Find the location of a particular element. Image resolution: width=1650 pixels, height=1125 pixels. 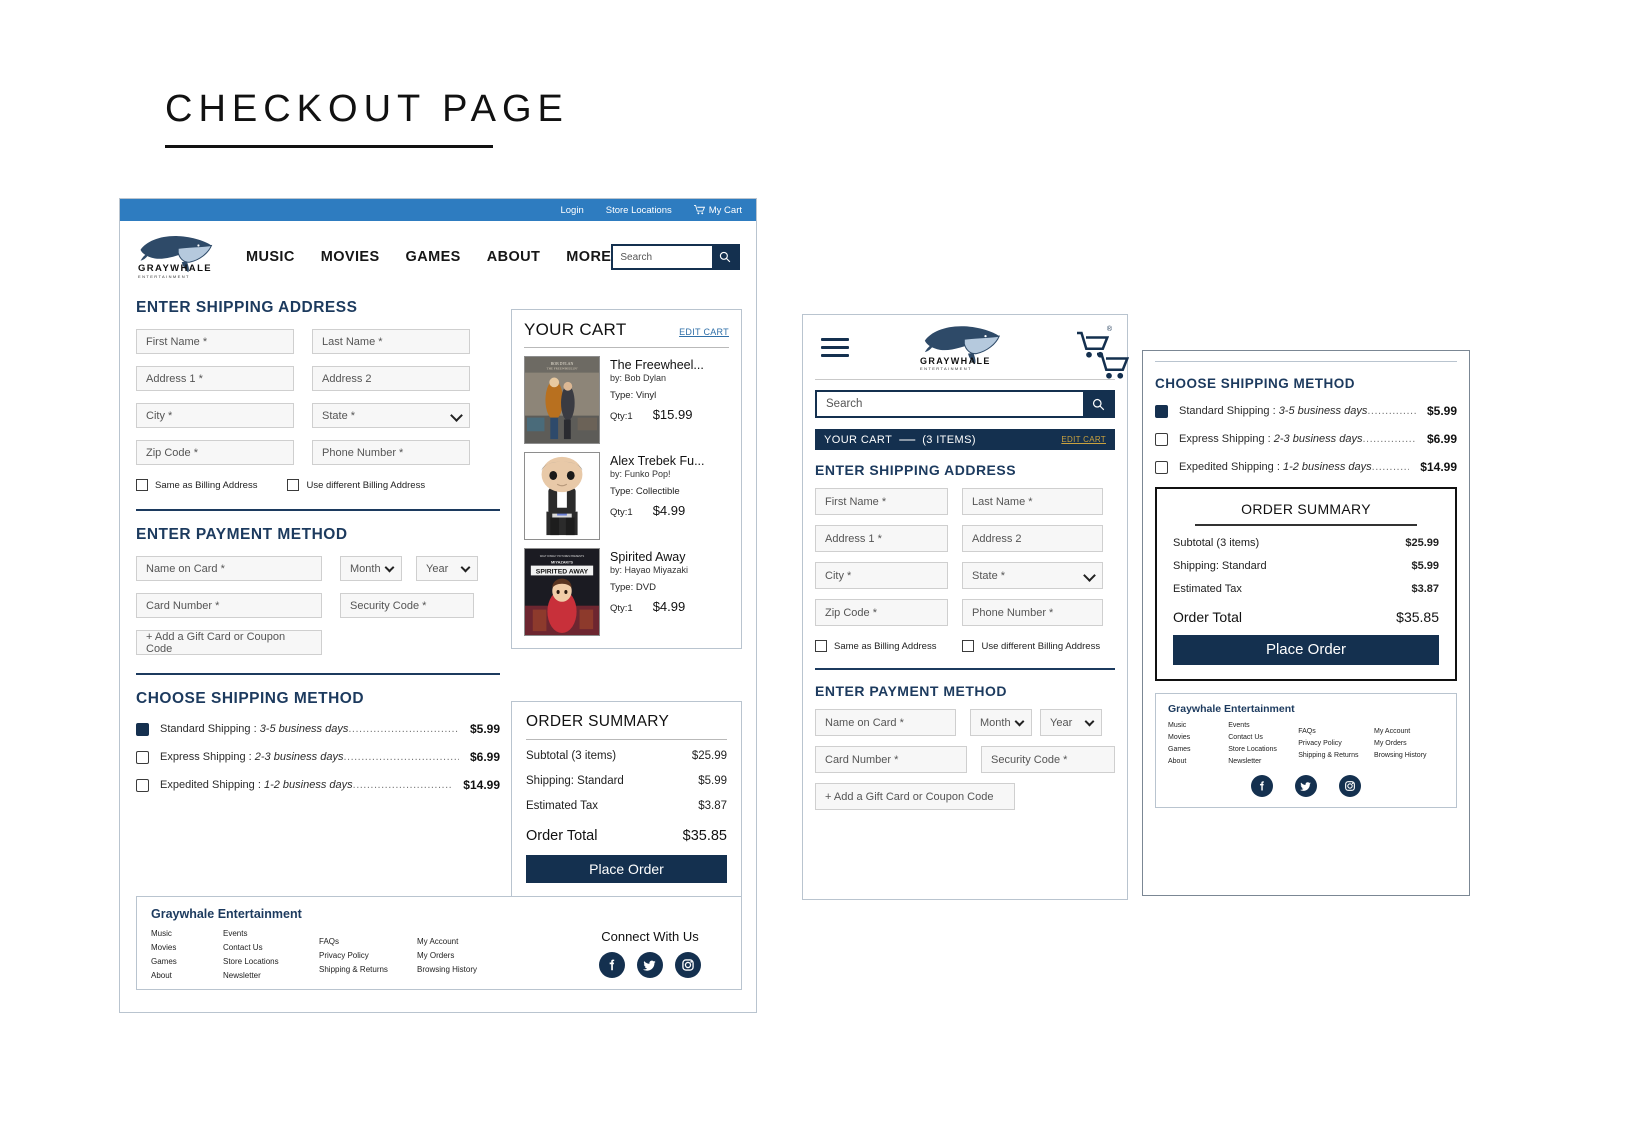

tablet-cart-icon-overlay is located at coordinates (1112, 368).